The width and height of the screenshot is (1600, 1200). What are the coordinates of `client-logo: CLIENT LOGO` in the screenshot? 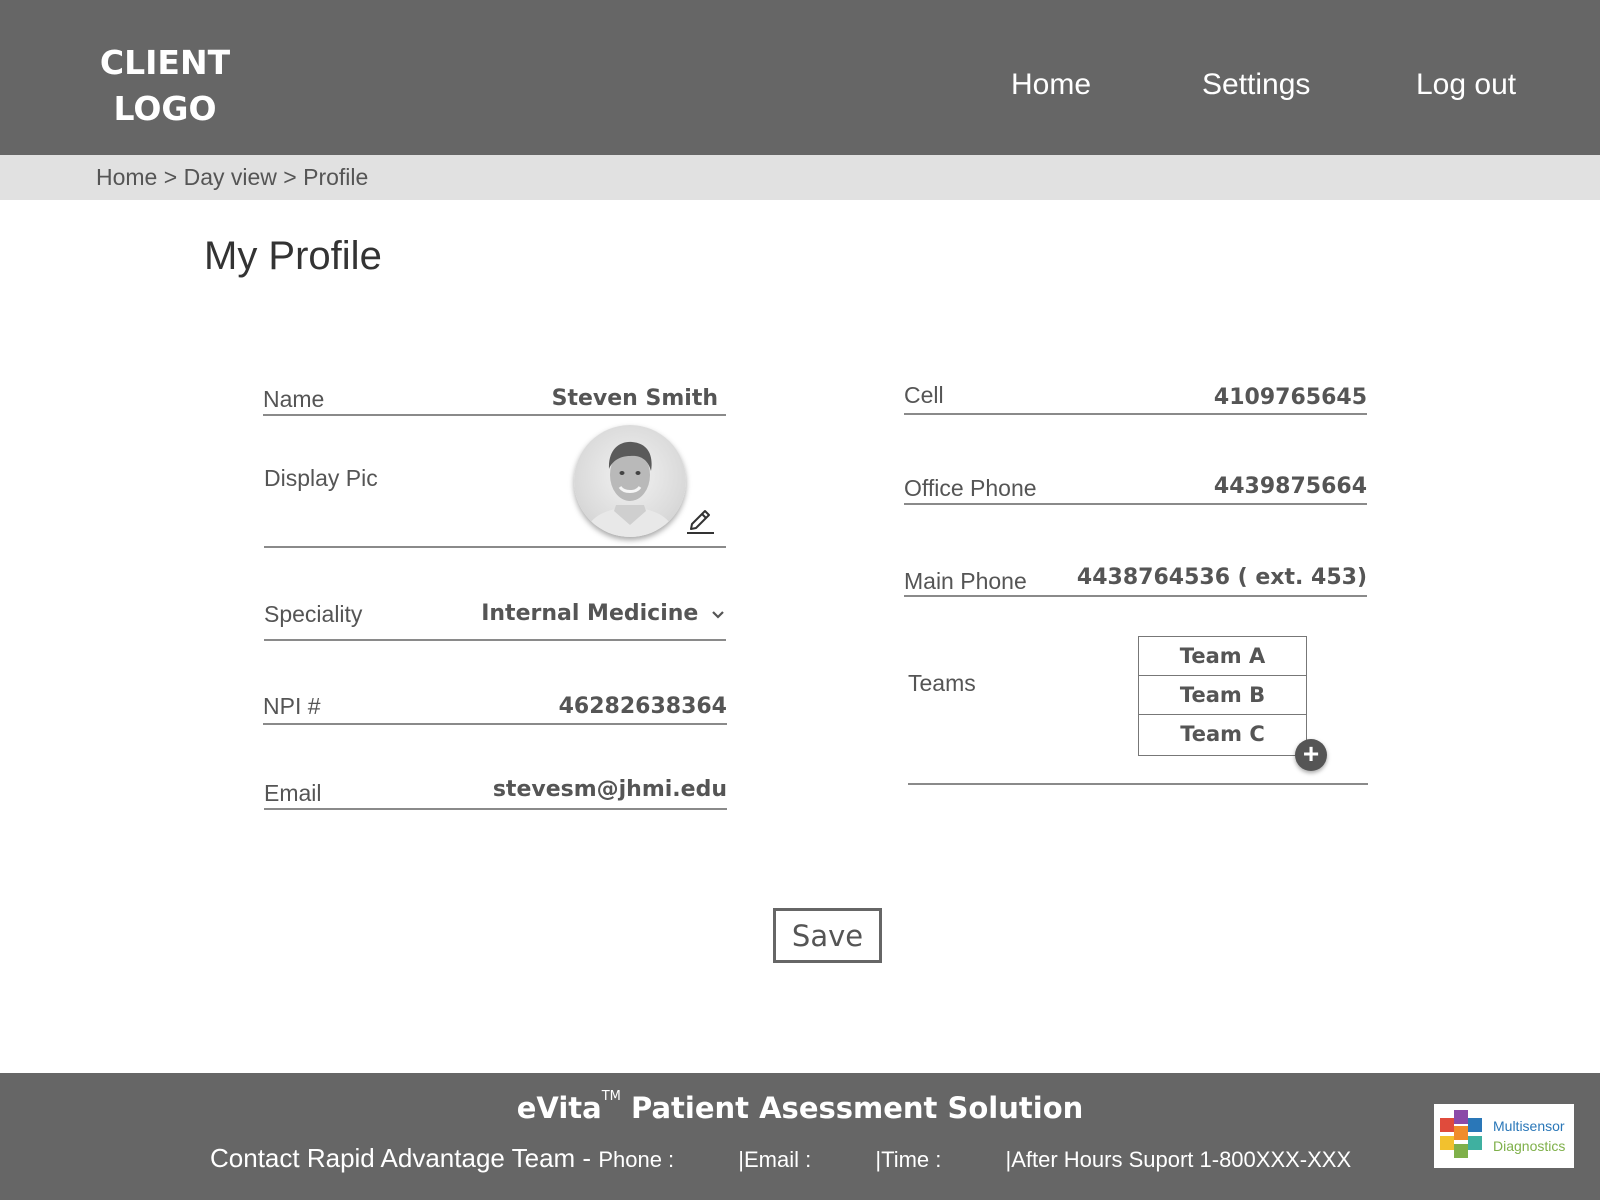 It's located at (165, 86).